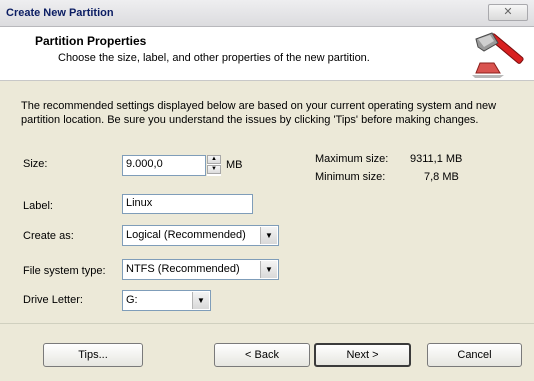 The image size is (534, 381). I want to click on spin-up-button: ▲, so click(214, 159).